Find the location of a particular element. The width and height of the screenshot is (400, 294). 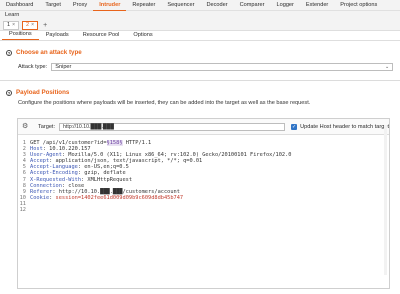

attack-tab-label: 2 is located at coordinates (28, 24).